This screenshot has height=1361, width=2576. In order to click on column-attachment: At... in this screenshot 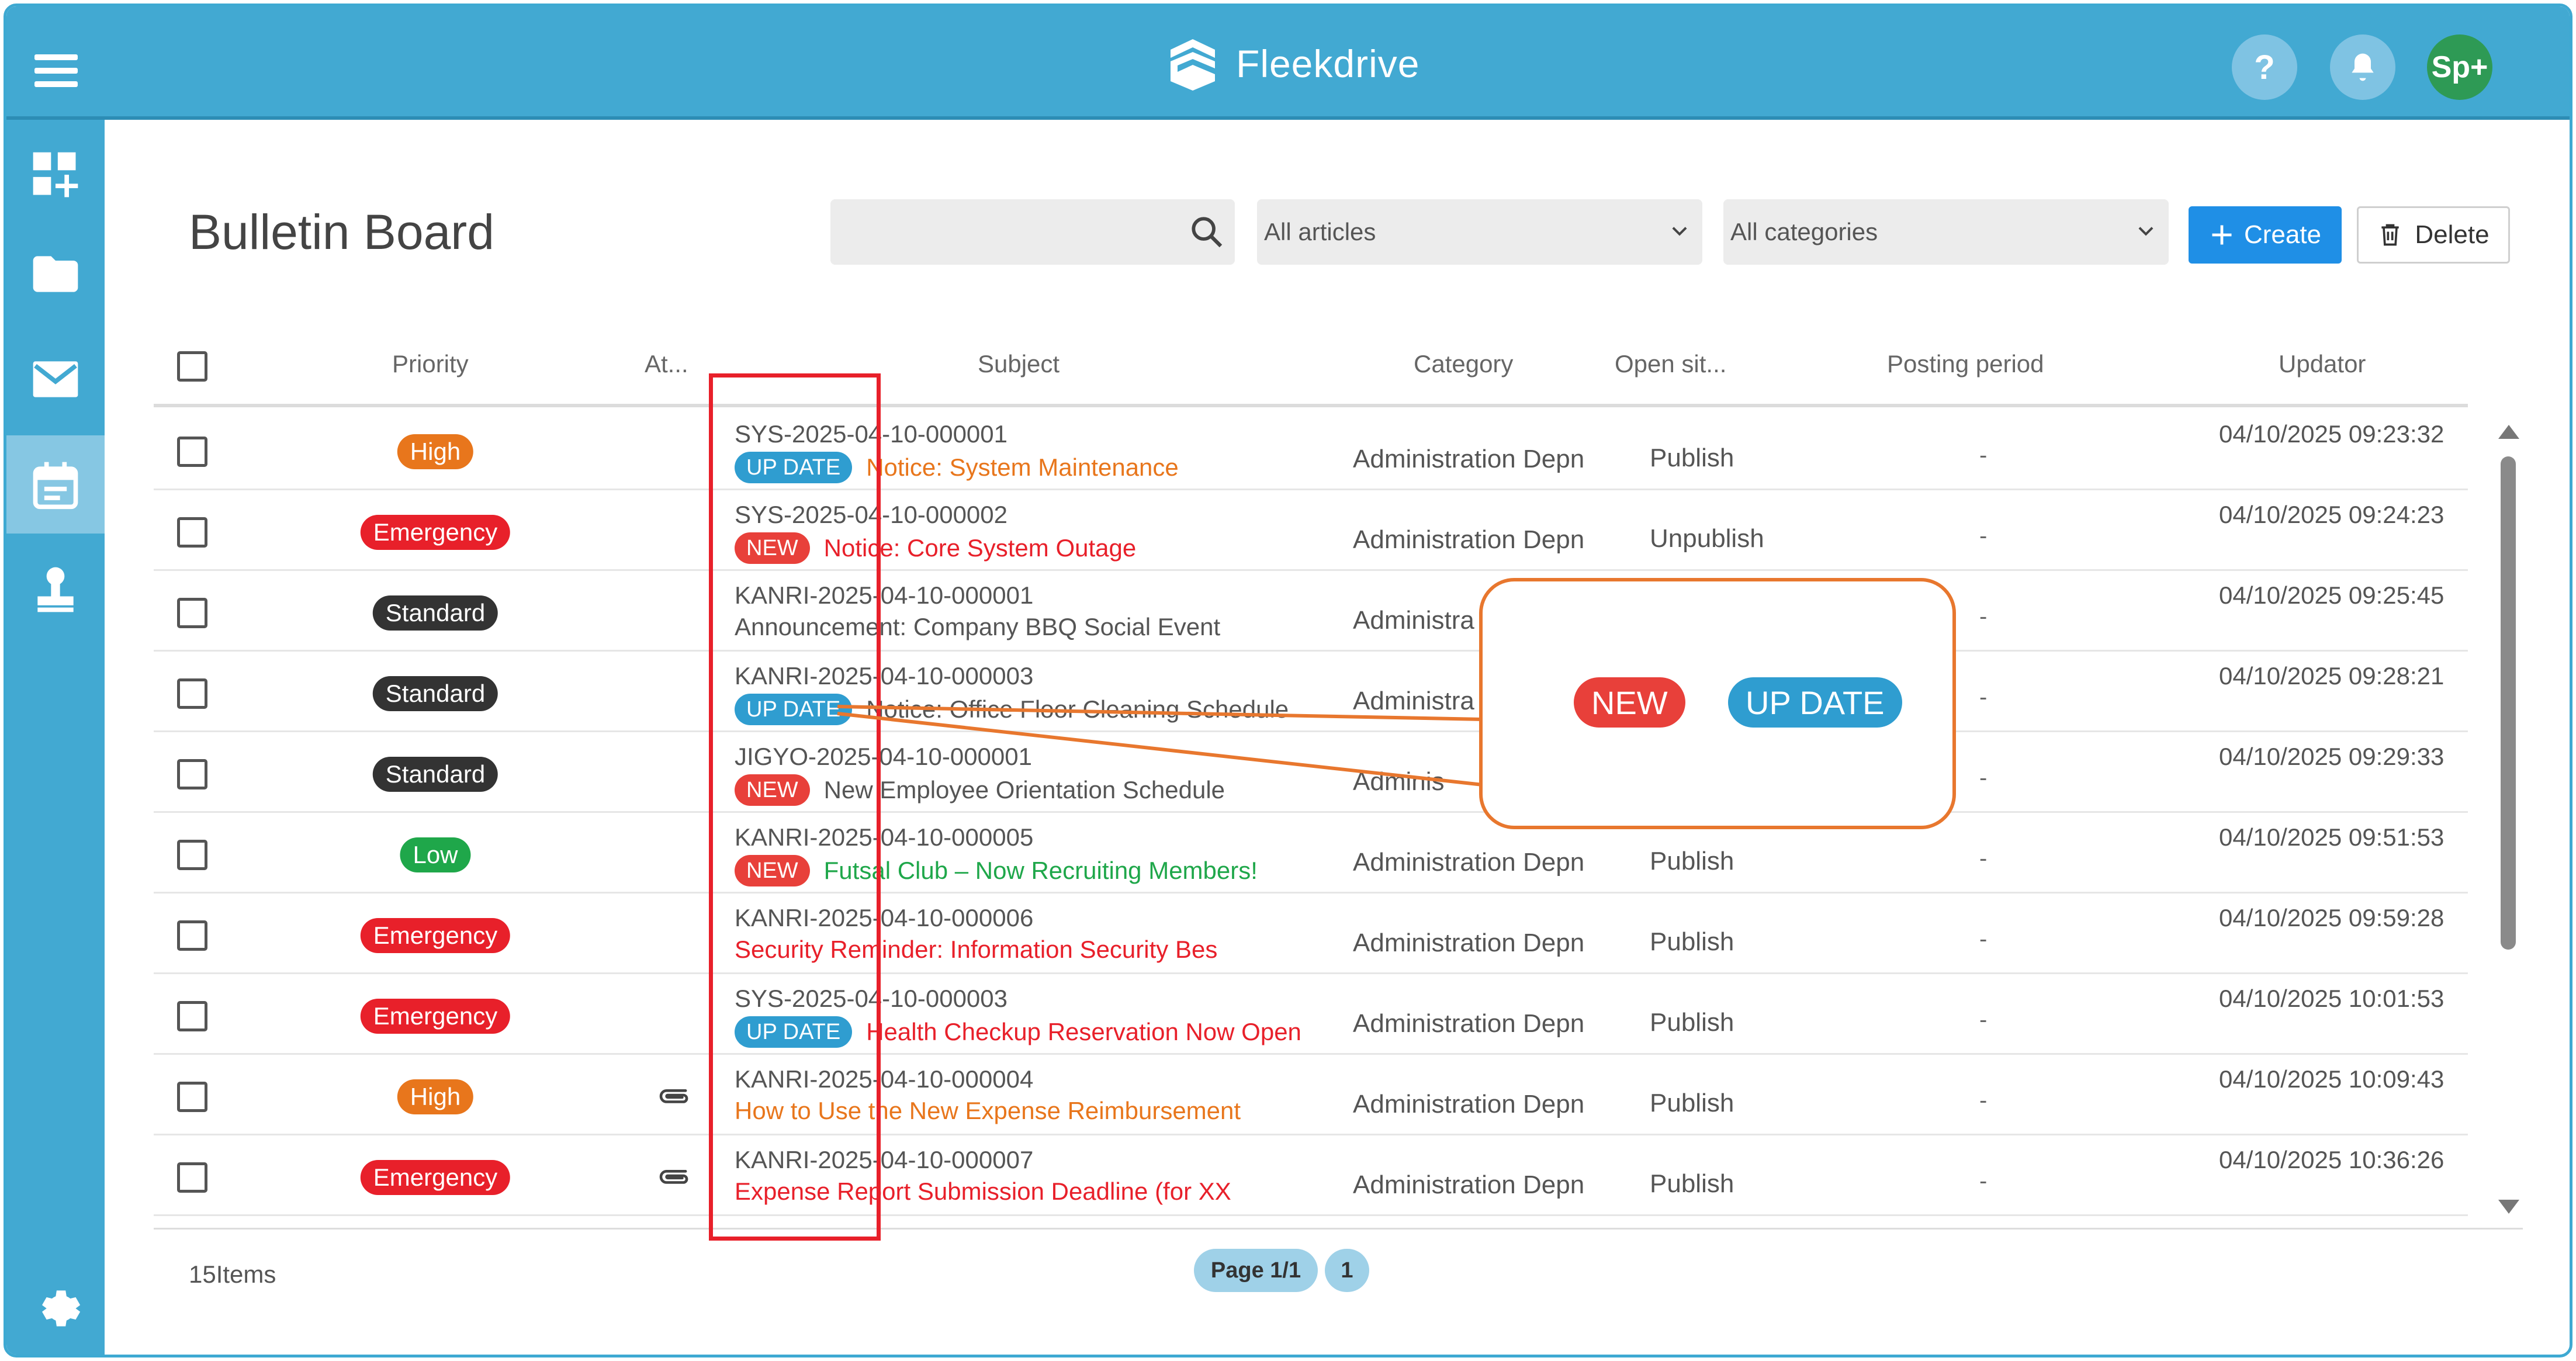, I will do `click(667, 364)`.